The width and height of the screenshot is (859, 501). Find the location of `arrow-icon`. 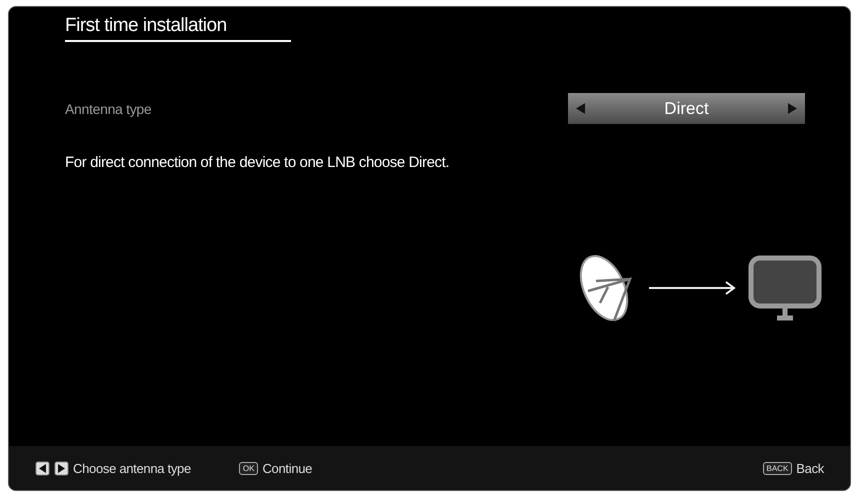

arrow-icon is located at coordinates (692, 288).